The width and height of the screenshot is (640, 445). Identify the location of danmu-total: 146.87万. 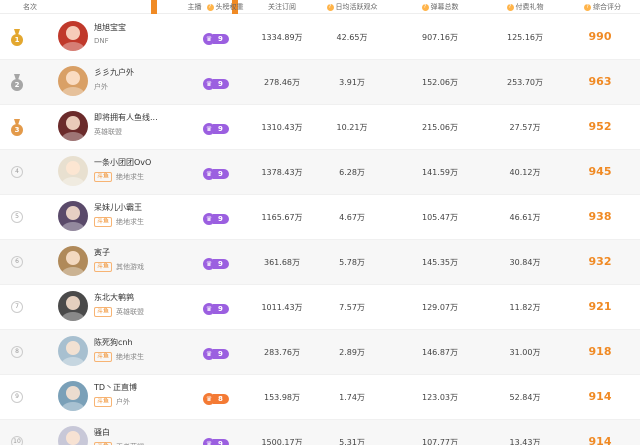
(440, 352).